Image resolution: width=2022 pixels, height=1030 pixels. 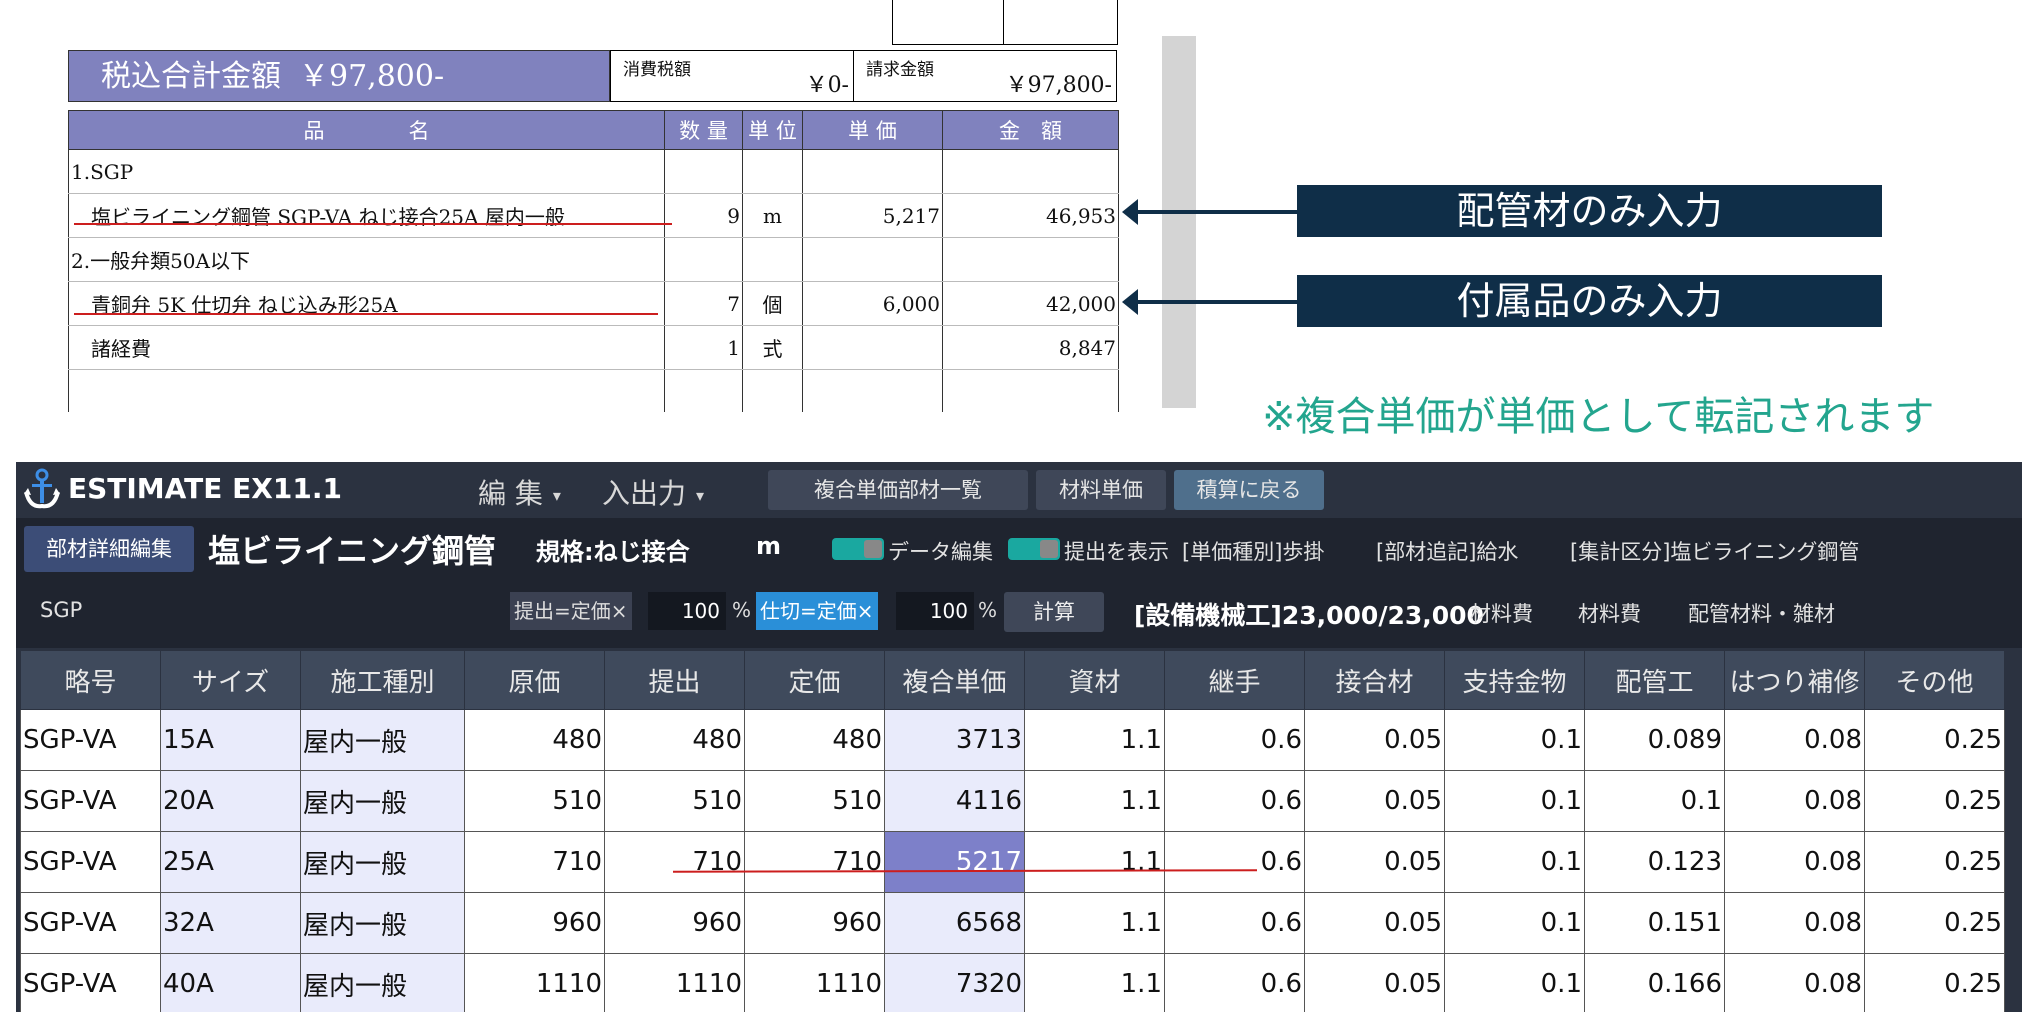 I want to click on cost-price-filter: 仕切=定価×, so click(x=817, y=611).